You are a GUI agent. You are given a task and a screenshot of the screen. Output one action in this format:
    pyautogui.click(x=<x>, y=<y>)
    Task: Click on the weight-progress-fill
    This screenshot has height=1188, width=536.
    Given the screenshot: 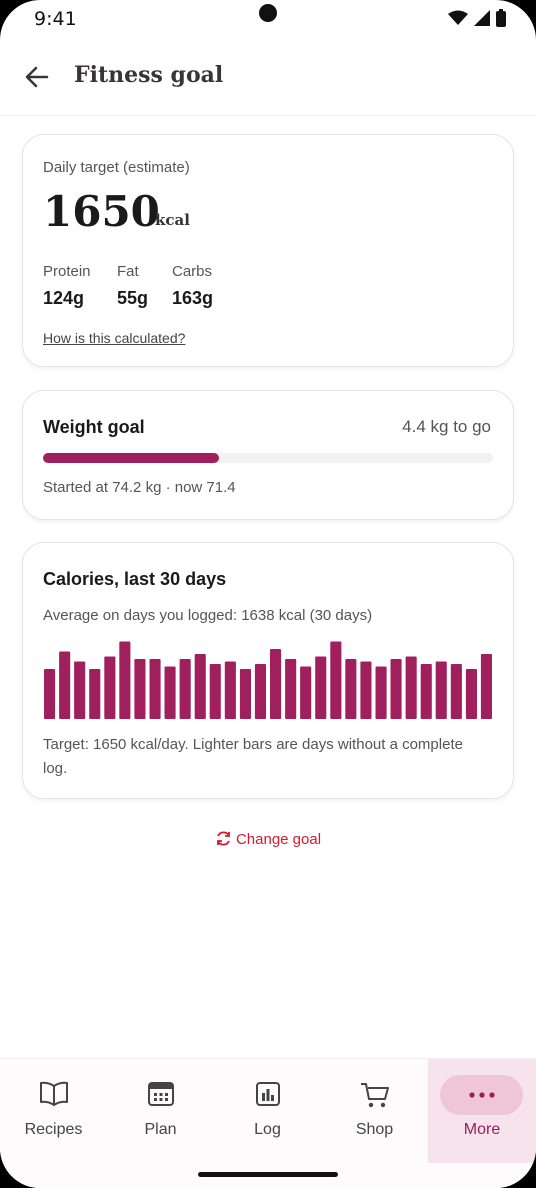 What is the action you would take?
    pyautogui.click(x=131, y=458)
    